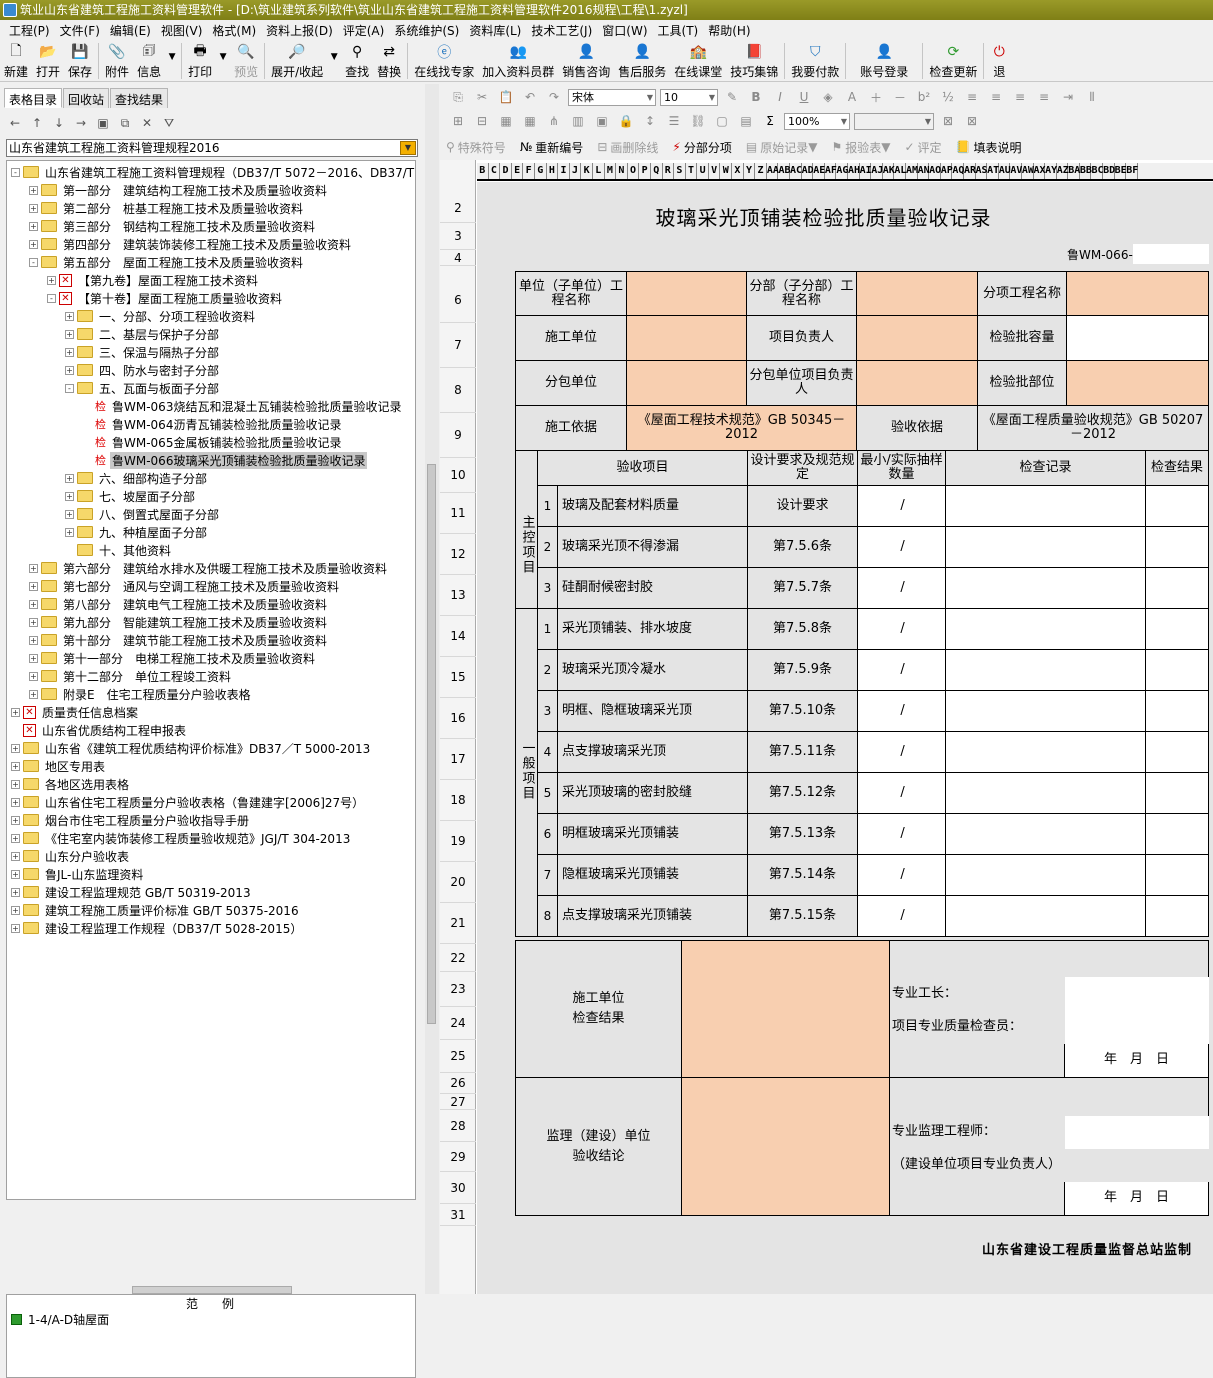 The image size is (1213, 1378). What do you see at coordinates (561, 30) in the screenshot?
I see `menu-technique: 技术工艺(J)` at bounding box center [561, 30].